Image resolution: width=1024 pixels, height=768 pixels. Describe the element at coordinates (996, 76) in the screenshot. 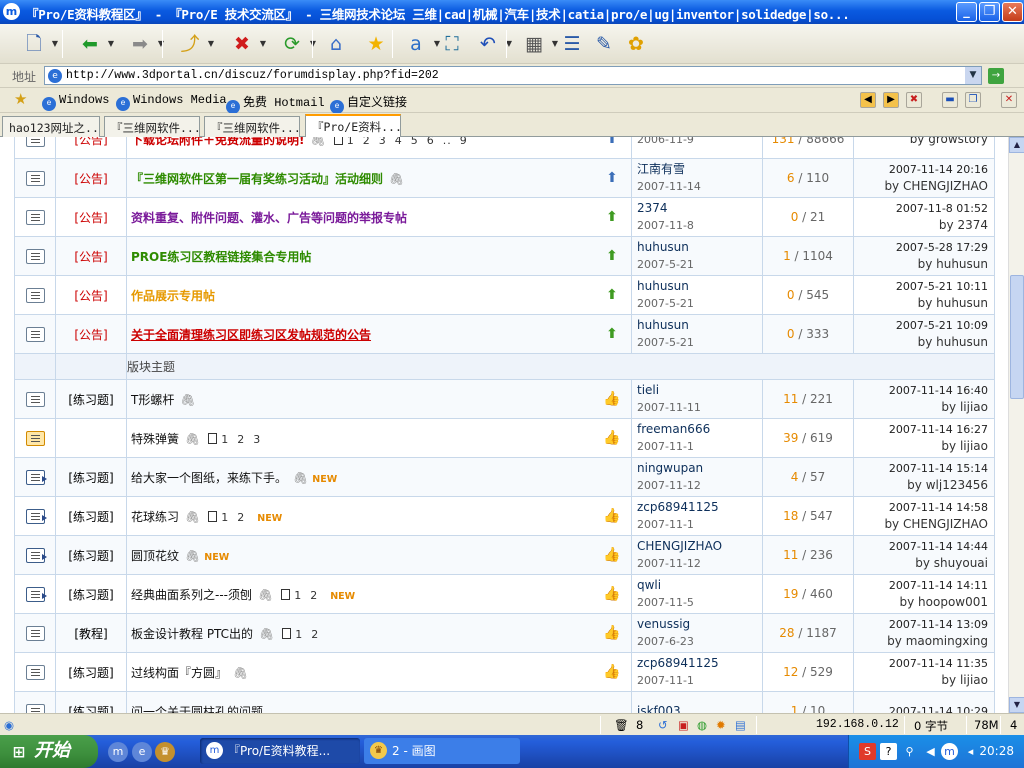

I see `go-button: →` at that location.